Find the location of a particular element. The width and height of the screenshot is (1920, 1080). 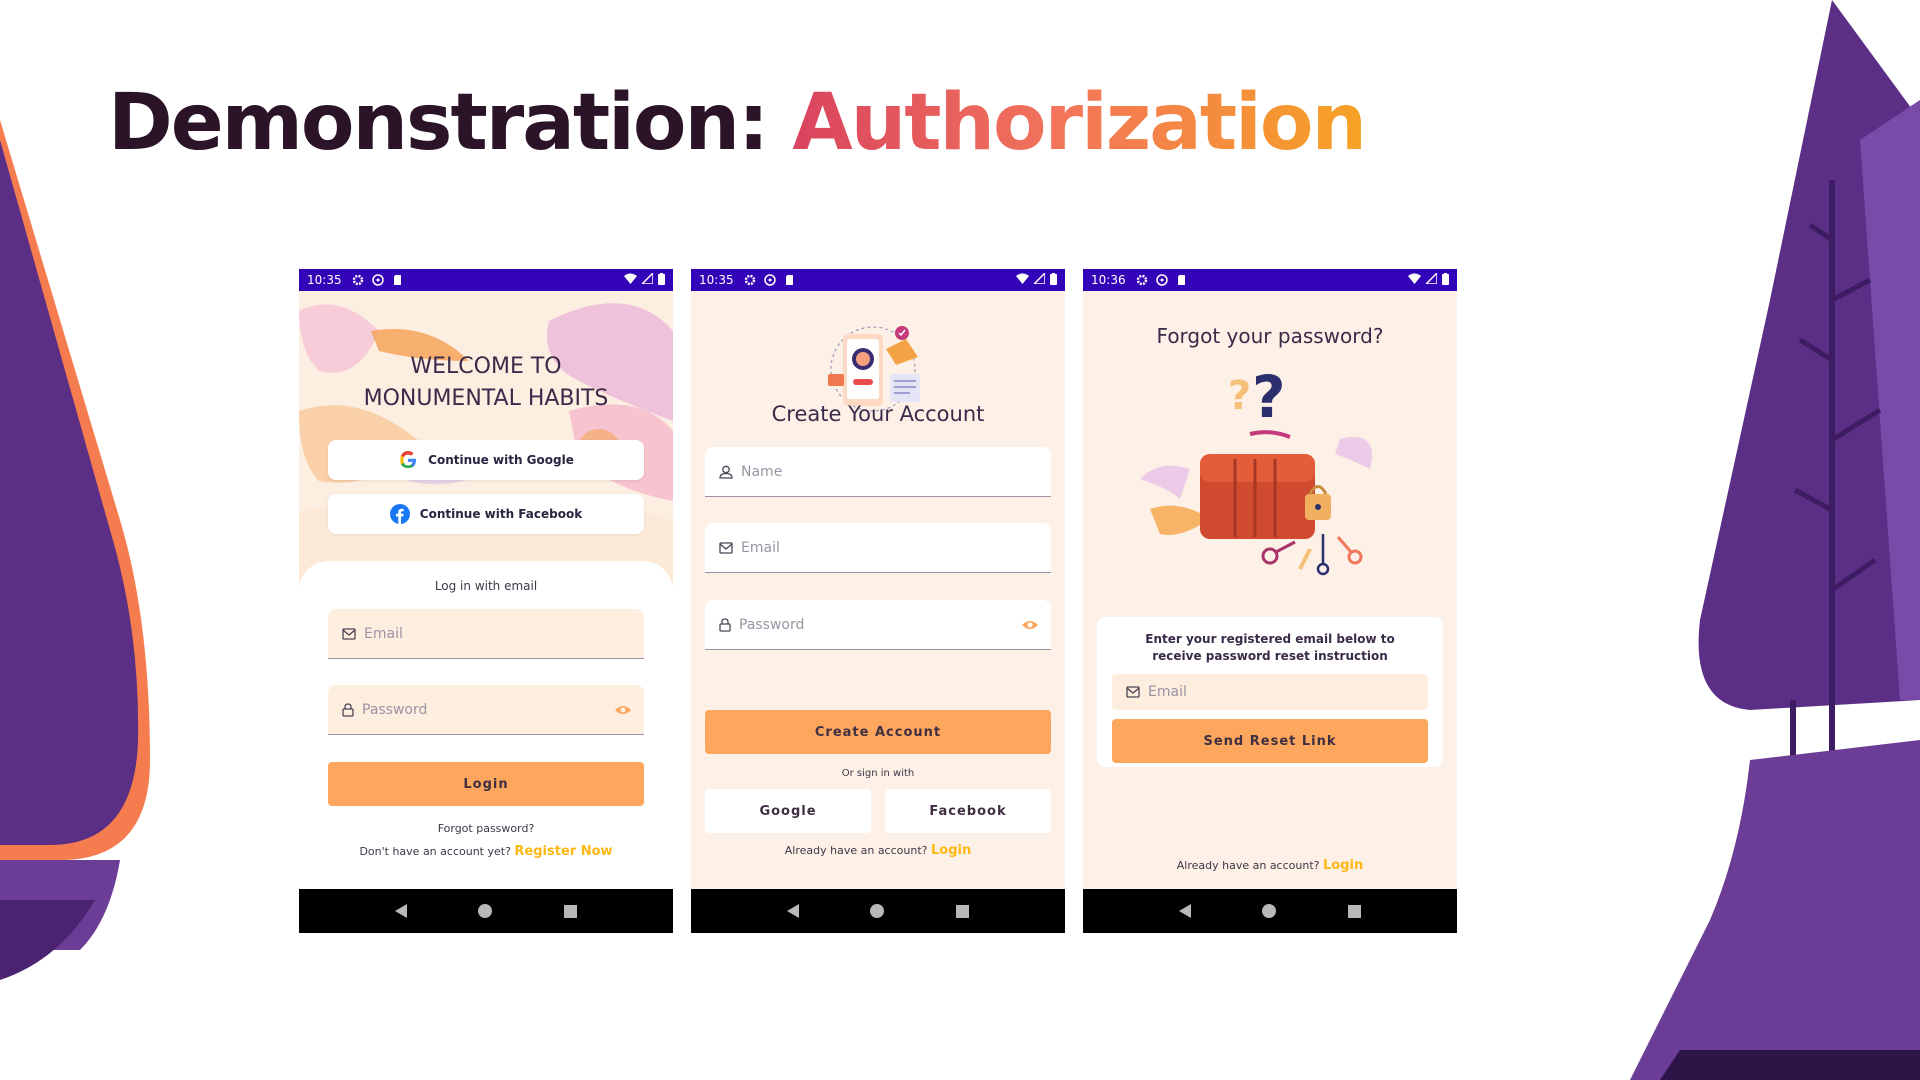

facebook-icon is located at coordinates (399, 514).